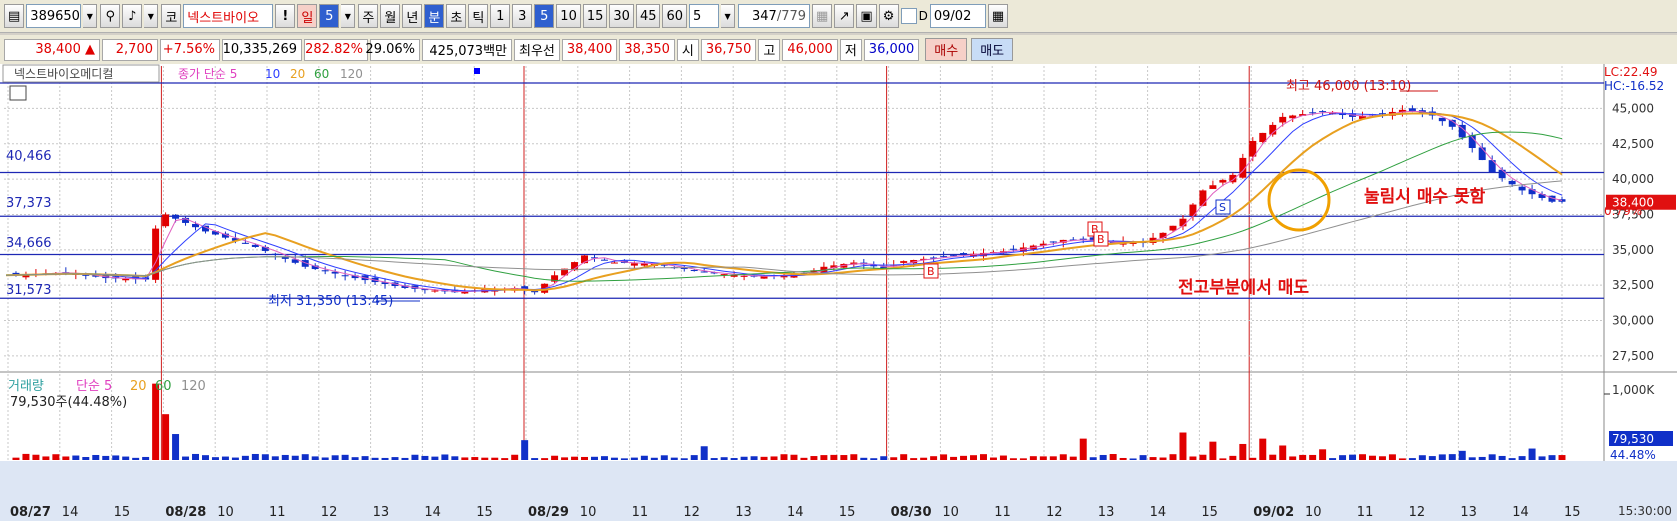 This screenshot has width=1677, height=521. Describe the element at coordinates (728, 16) in the screenshot. I see `count-dropdown-icon: ▼` at that location.